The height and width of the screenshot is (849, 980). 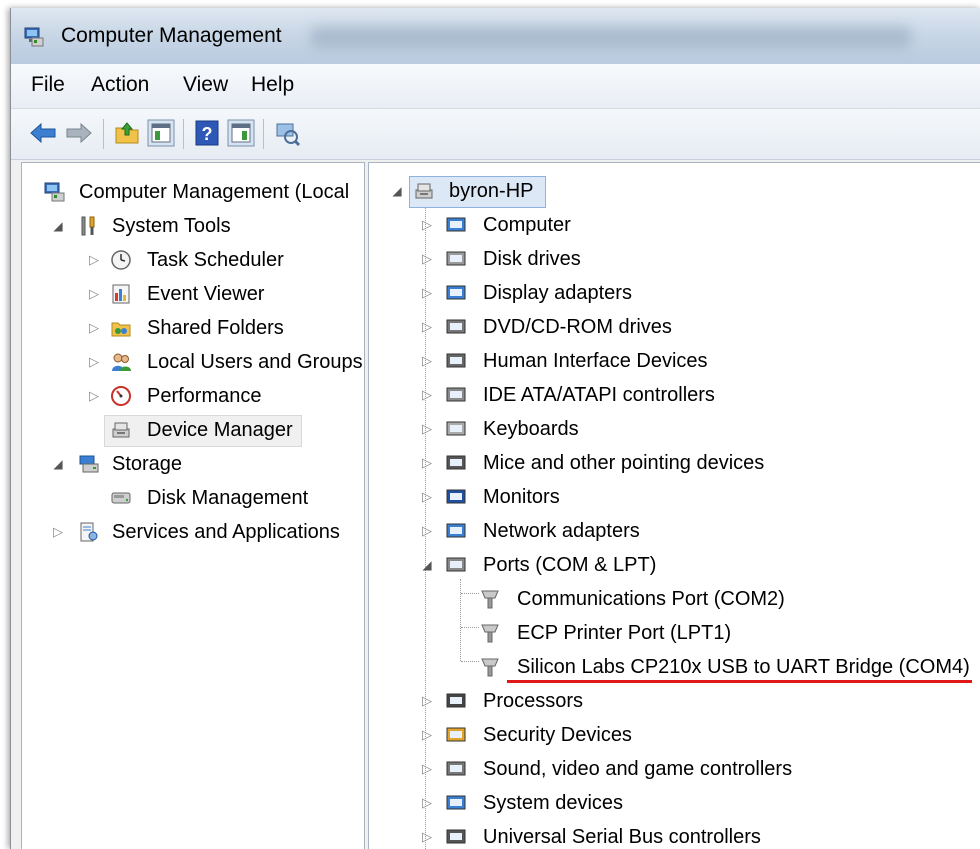 What do you see at coordinates (674, 565) in the screenshot?
I see `device-category-ports-com-lpt: ◢ Ports (COM & LPT)` at bounding box center [674, 565].